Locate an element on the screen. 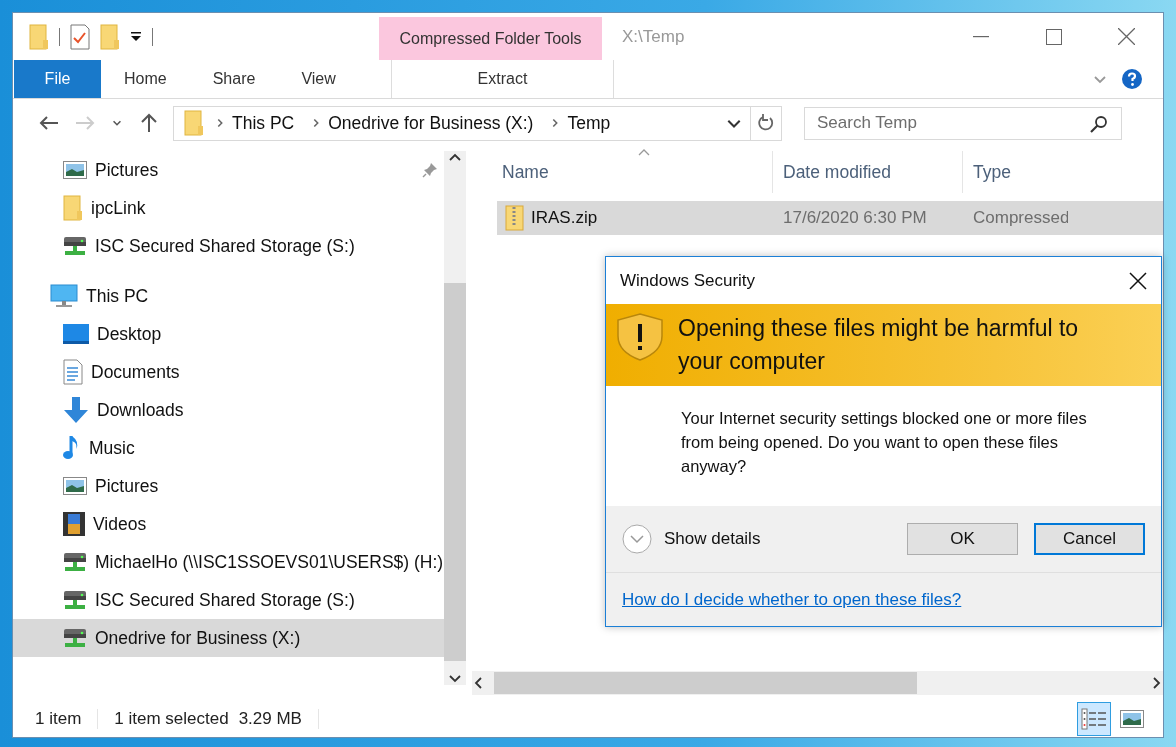  warning-heading: Opening these files might be harmful to your computer is located at coordinates (879, 345).